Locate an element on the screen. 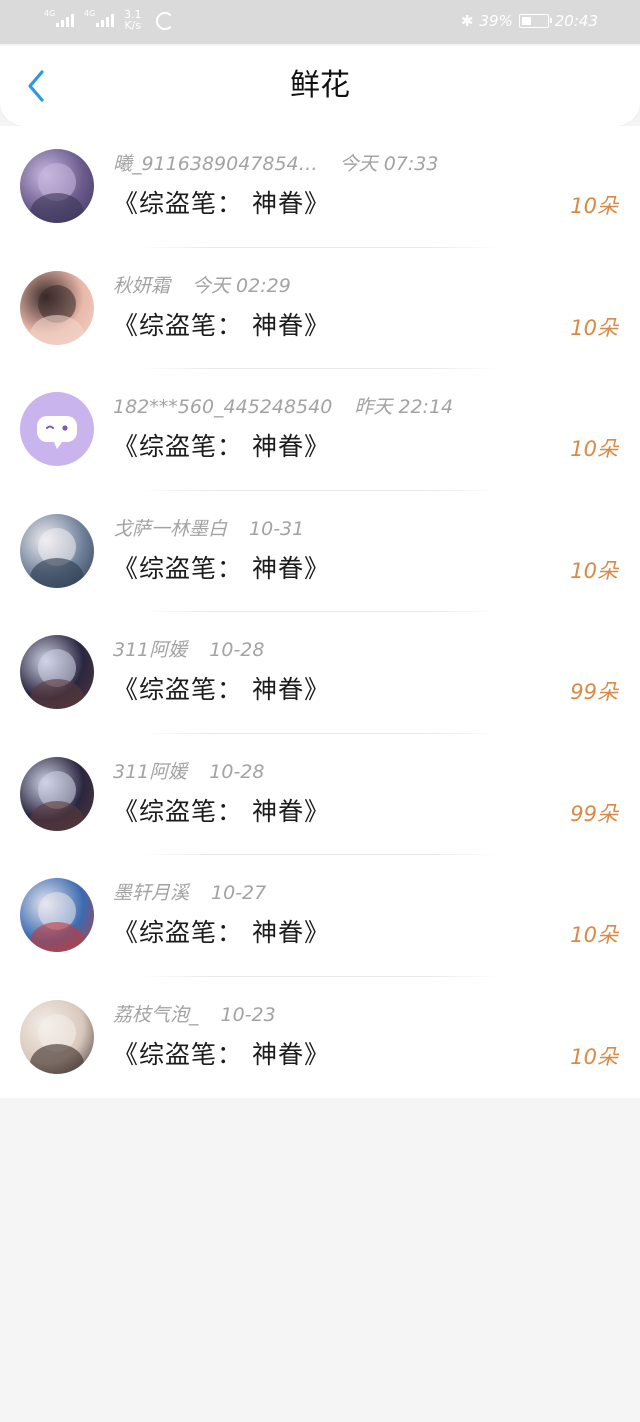 The image size is (640, 1422). status-right: ✱ 39% 20:43 is located at coordinates (529, 21).